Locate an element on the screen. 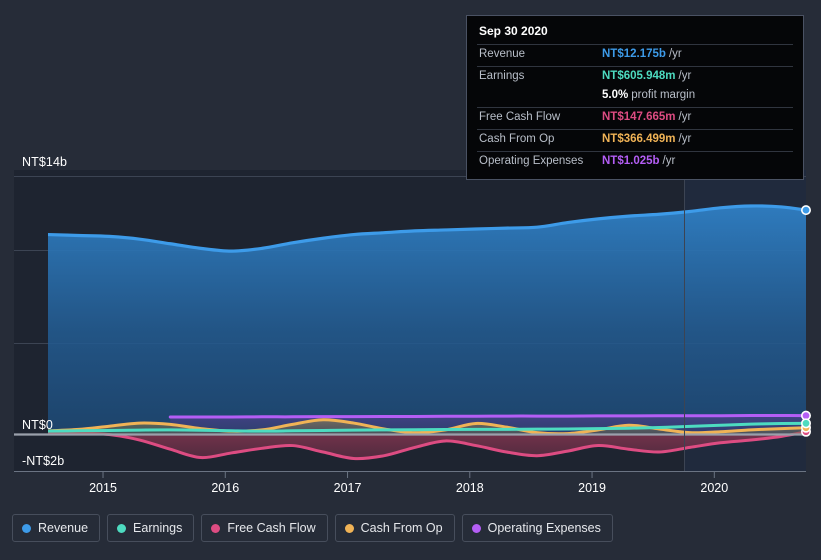 This screenshot has height=560, width=821. legend-item-label: Revenue is located at coordinates (63, 528).